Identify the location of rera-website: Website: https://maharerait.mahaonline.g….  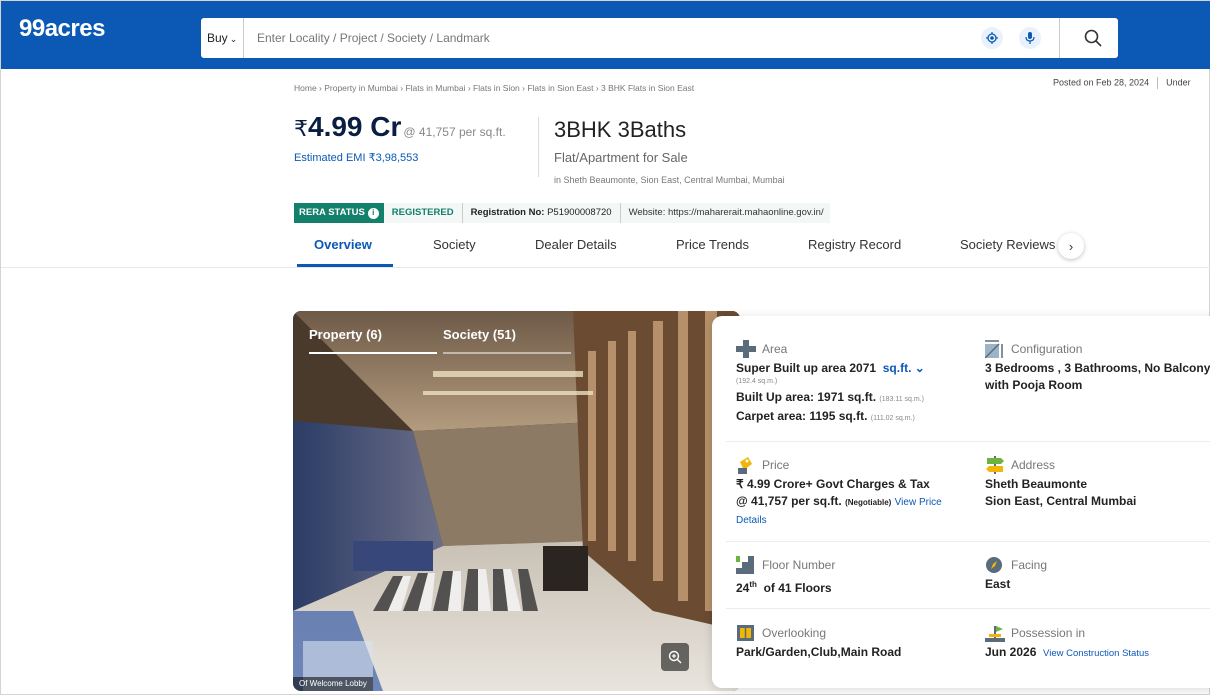
(724, 213).